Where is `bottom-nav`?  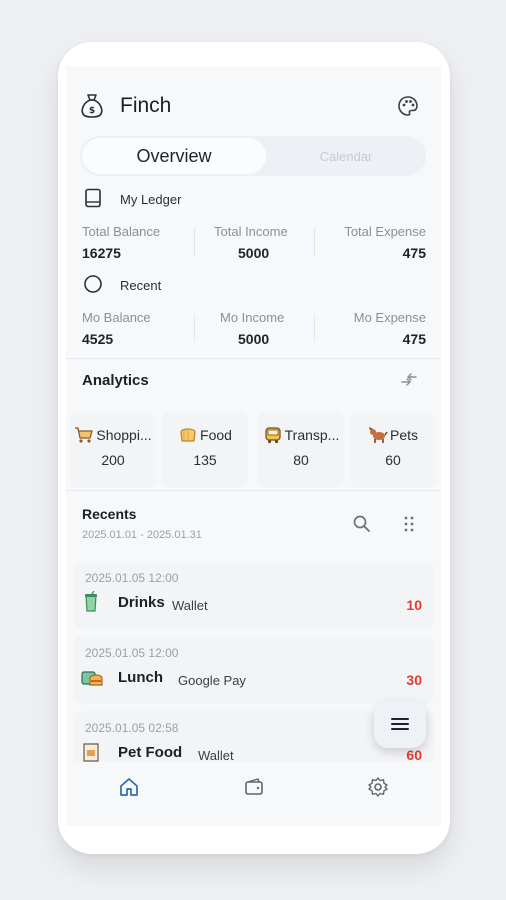
bottom-nav is located at coordinates (253, 794).